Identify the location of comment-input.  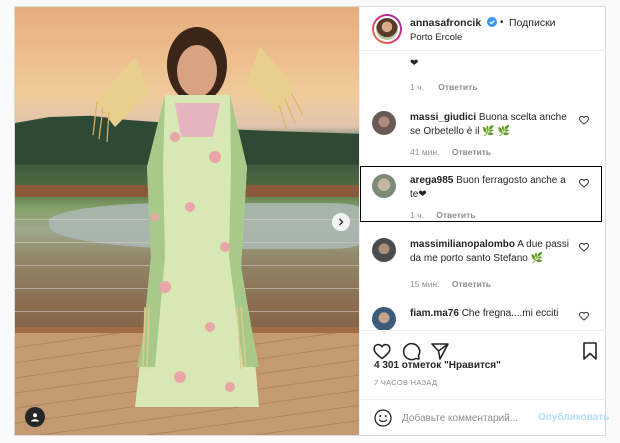
(466, 418).